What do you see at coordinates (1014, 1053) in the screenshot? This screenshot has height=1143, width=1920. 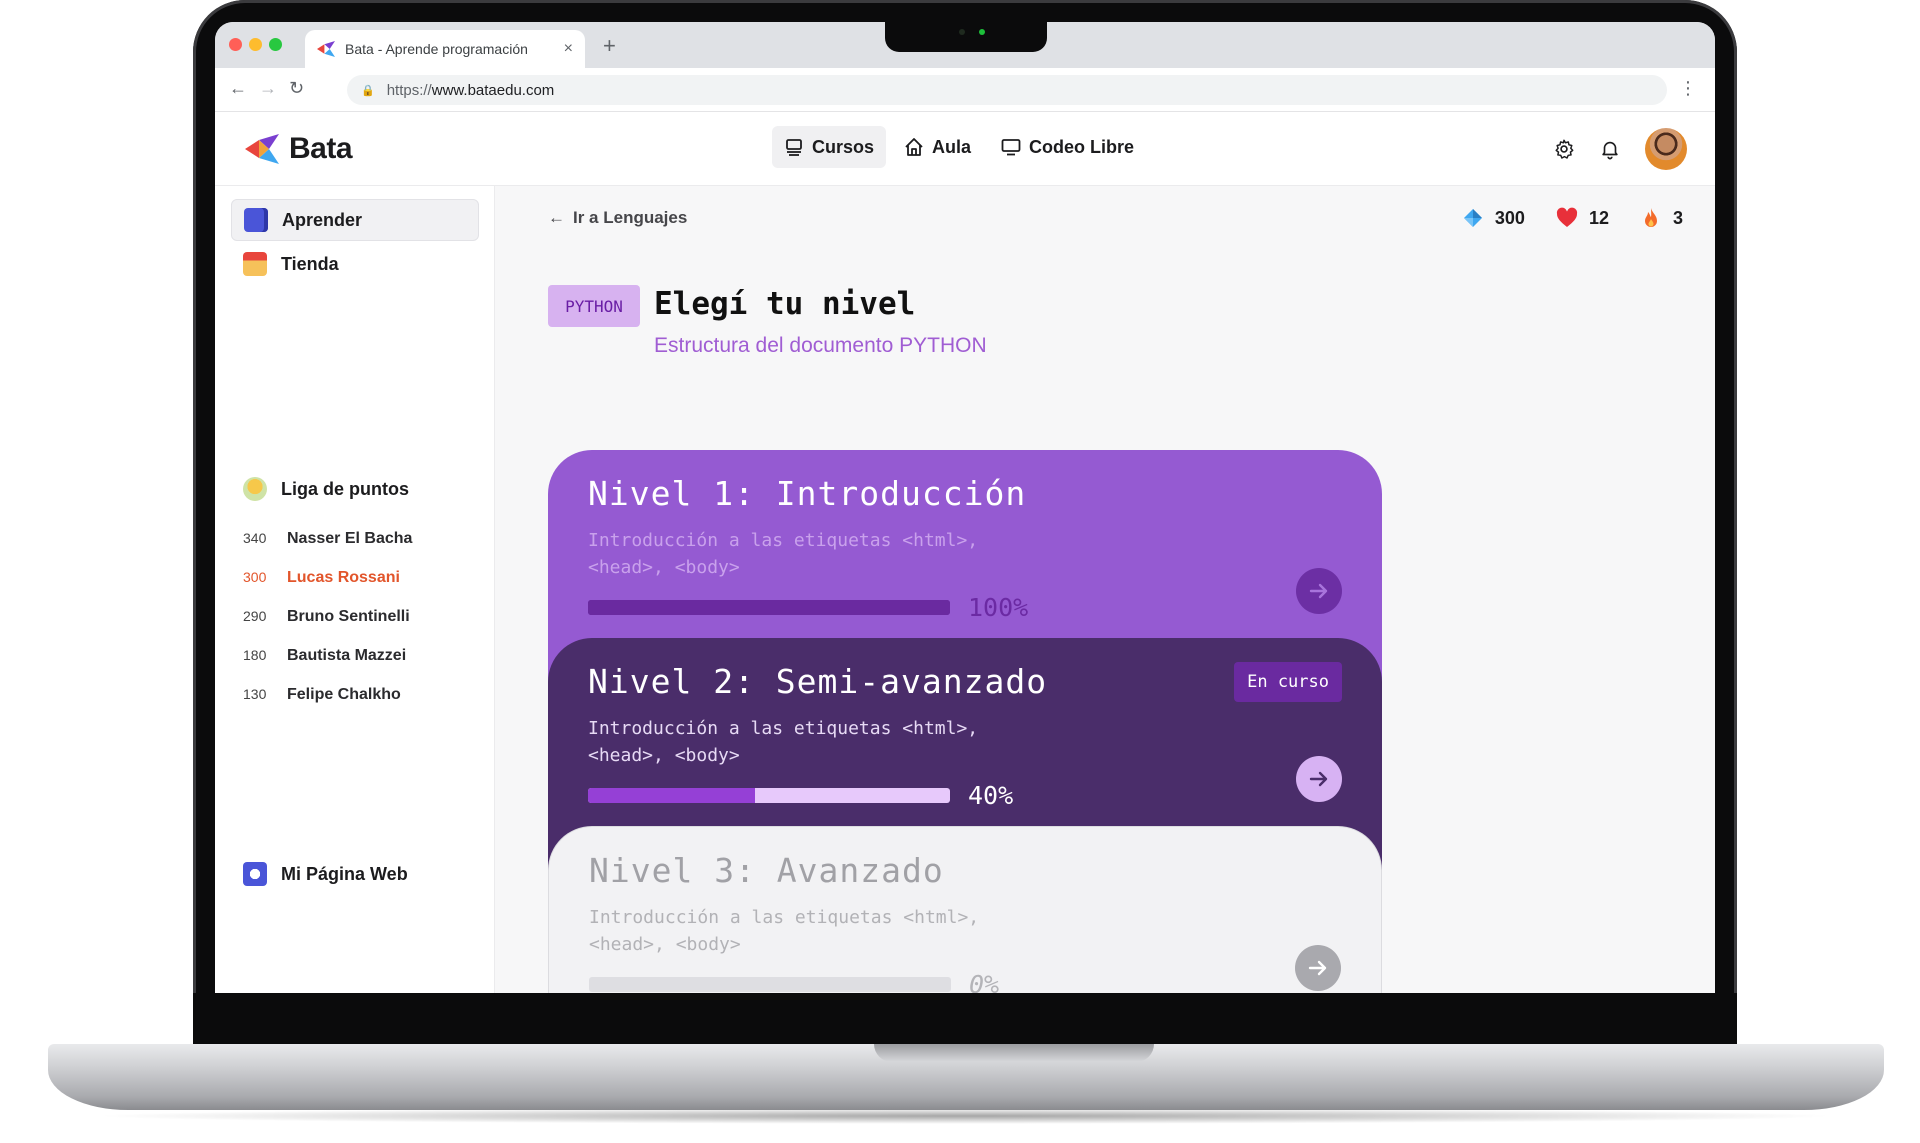 I see `laptop-base-notch` at bounding box center [1014, 1053].